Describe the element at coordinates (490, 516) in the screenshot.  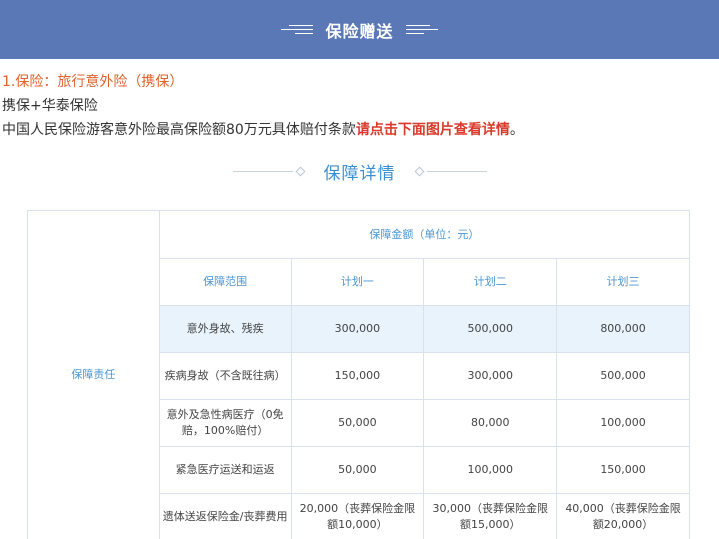
I see `coverage-value: 30,000（丧葬保险金限额15,000）` at that location.